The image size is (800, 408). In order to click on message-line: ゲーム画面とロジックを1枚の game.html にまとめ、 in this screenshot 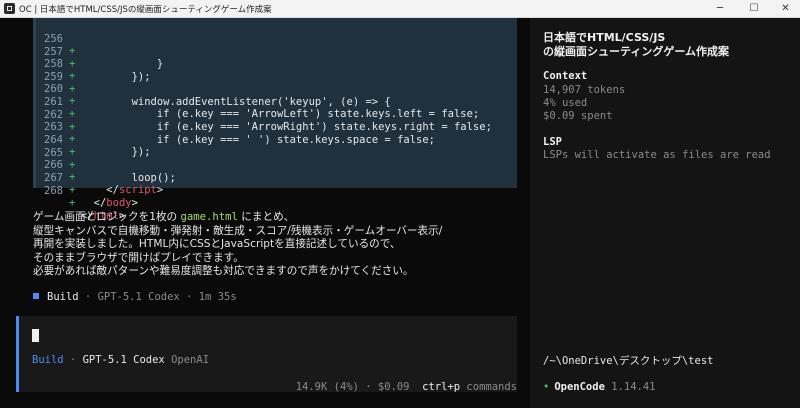, I will do `click(278, 218)`.